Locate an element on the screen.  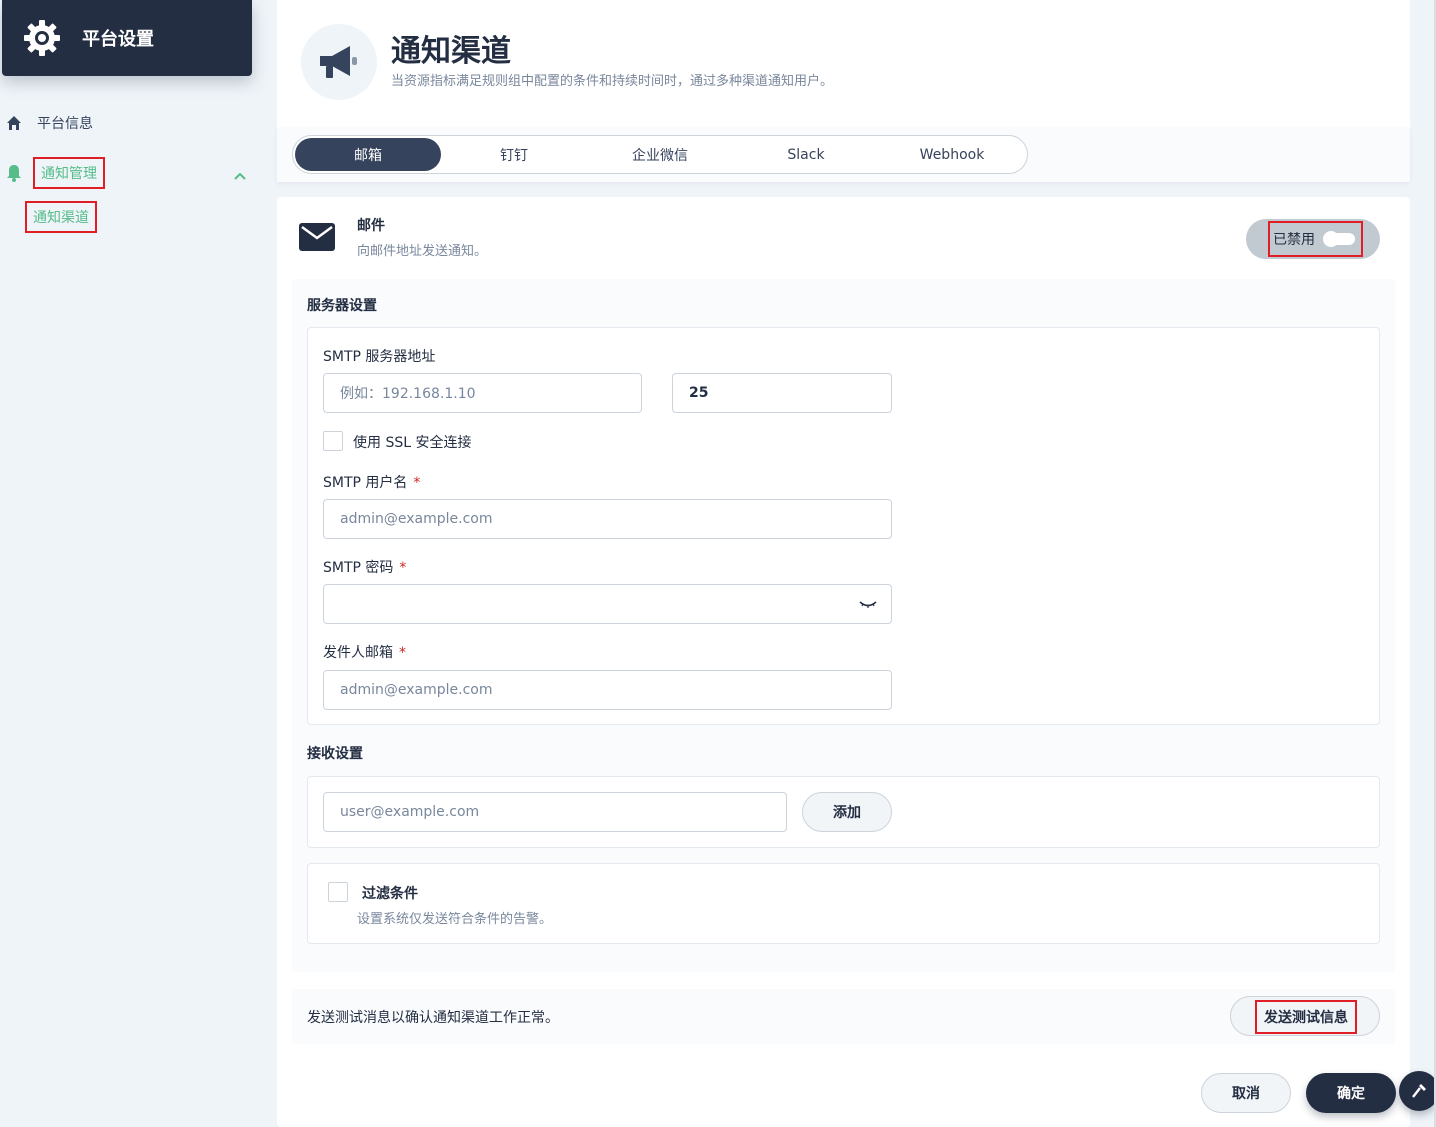
recipient-email-input: user@example.com is located at coordinates (555, 812).